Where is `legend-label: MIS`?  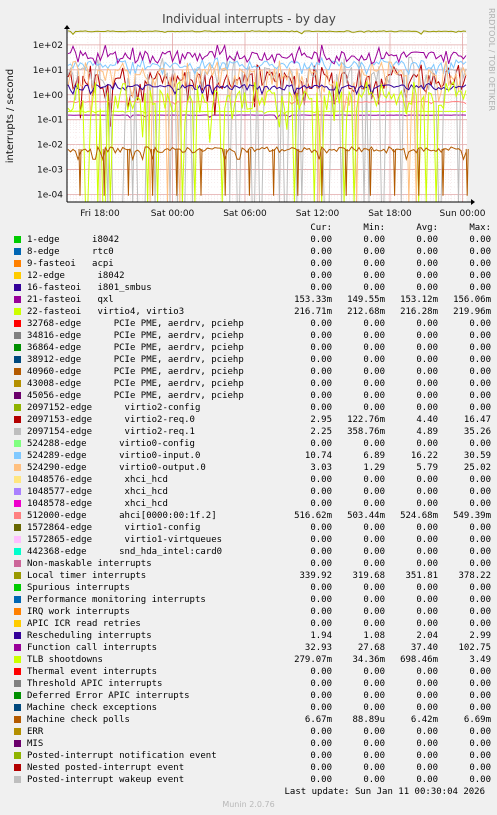 legend-label: MIS is located at coordinates (35, 744).